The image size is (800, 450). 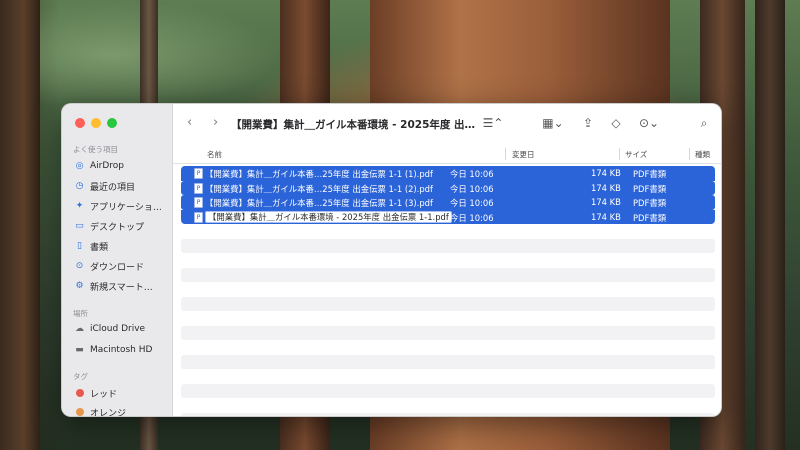 I want to click on sidebar-item-macintosh-hd: ▬ Macintosh HD, so click(x=113, y=350).